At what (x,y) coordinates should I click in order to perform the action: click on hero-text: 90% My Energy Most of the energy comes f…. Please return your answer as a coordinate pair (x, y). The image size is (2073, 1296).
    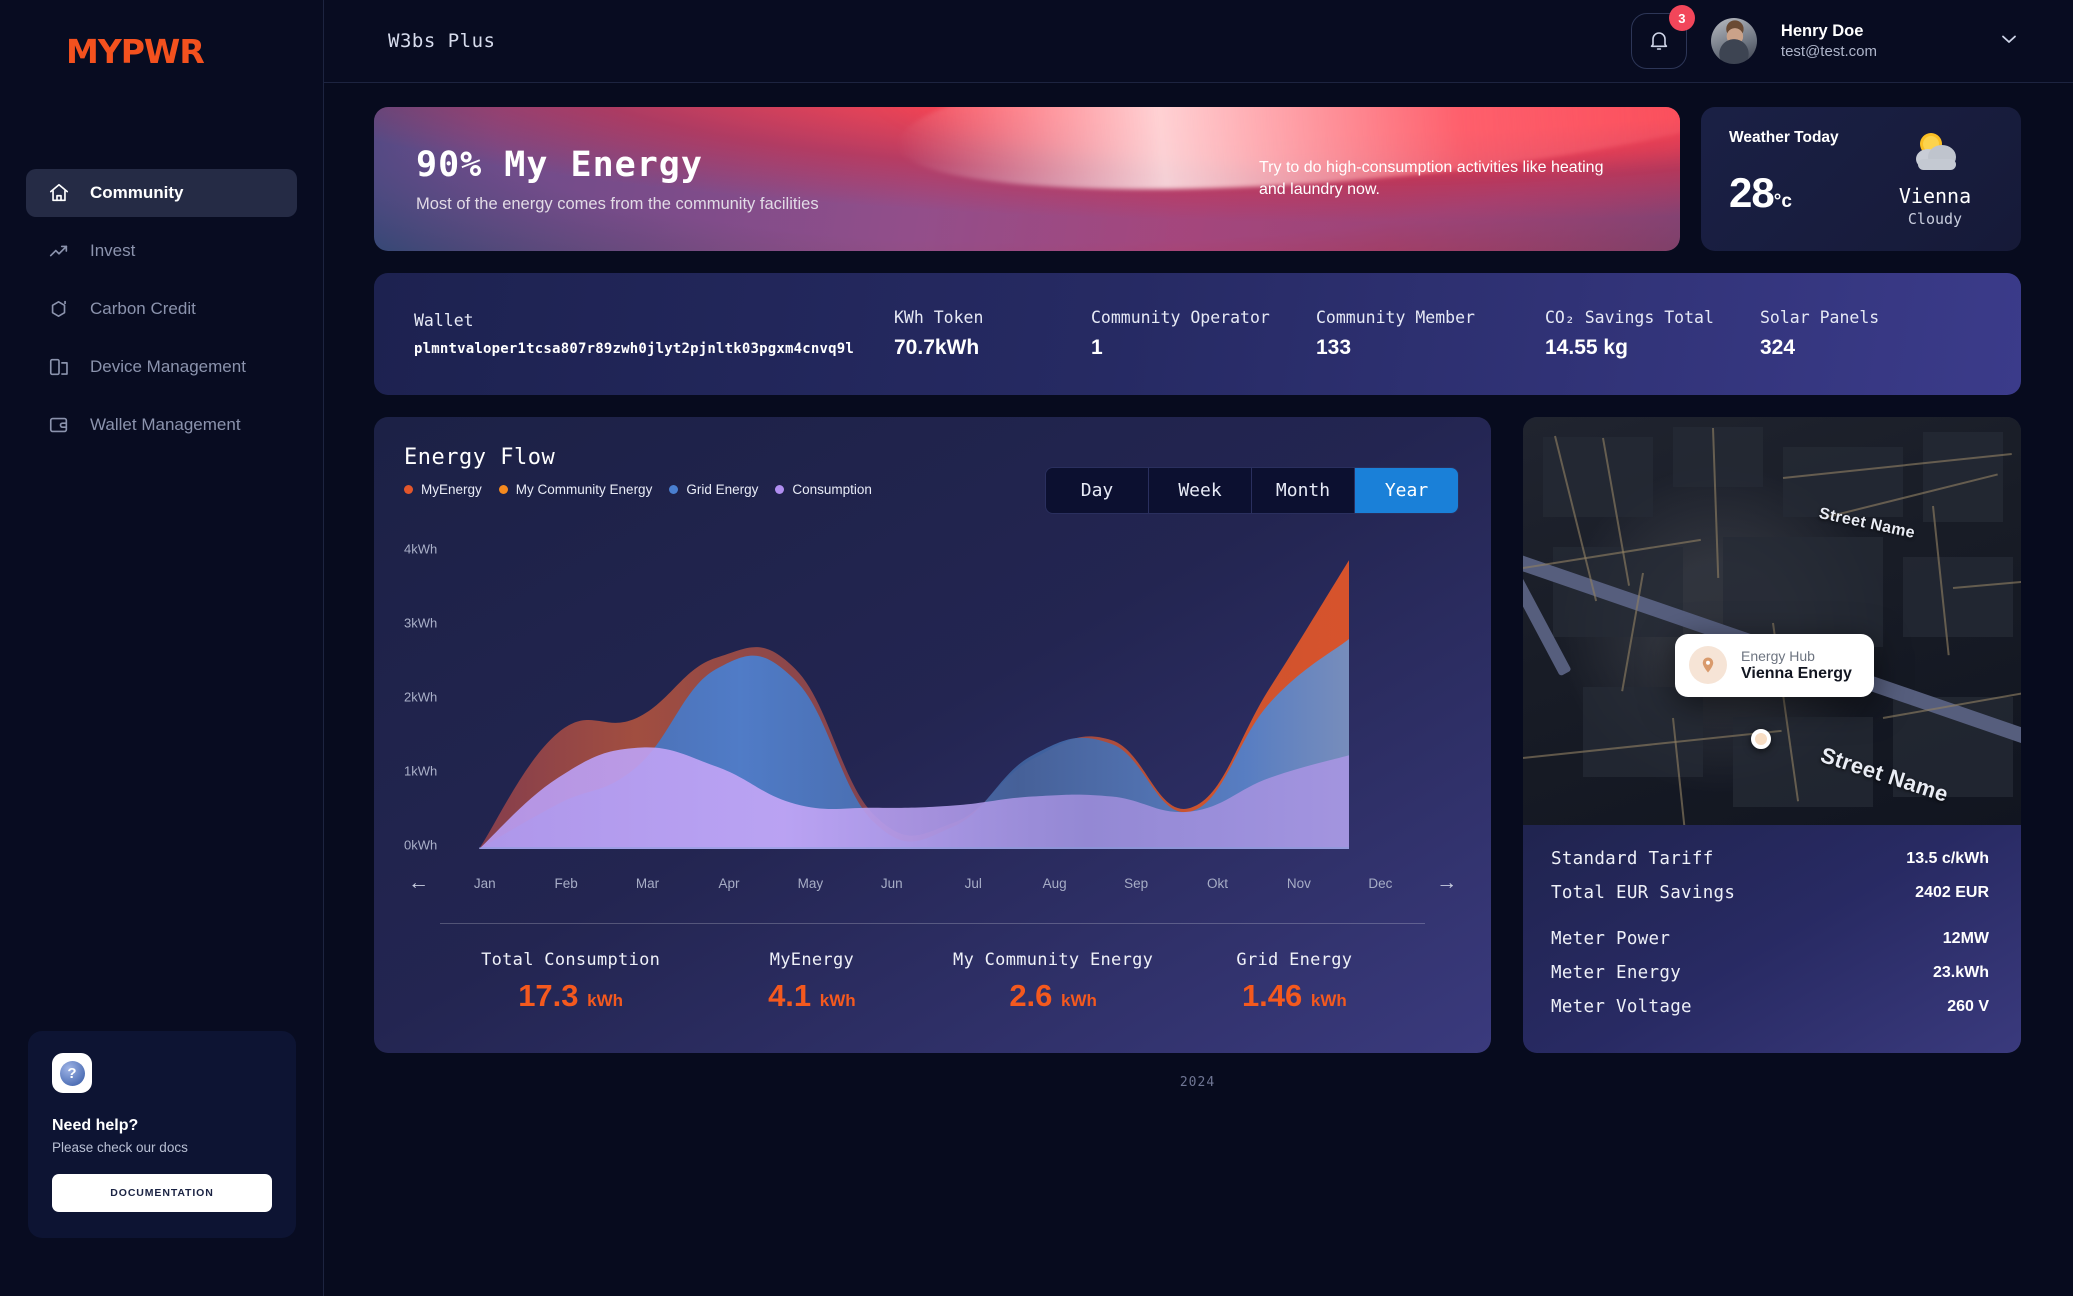
    Looking at the image, I should click on (596, 179).